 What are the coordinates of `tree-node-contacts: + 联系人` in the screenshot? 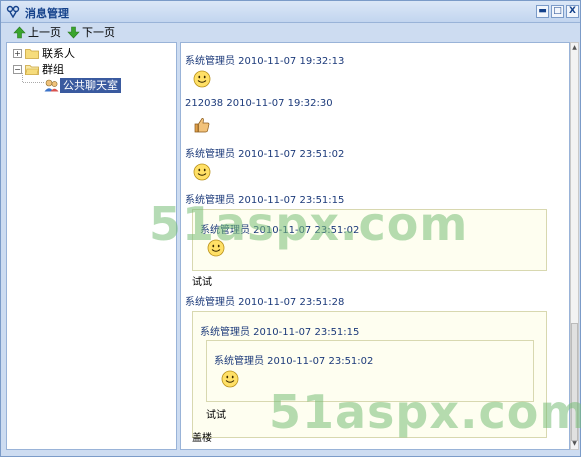 It's located at (44, 53).